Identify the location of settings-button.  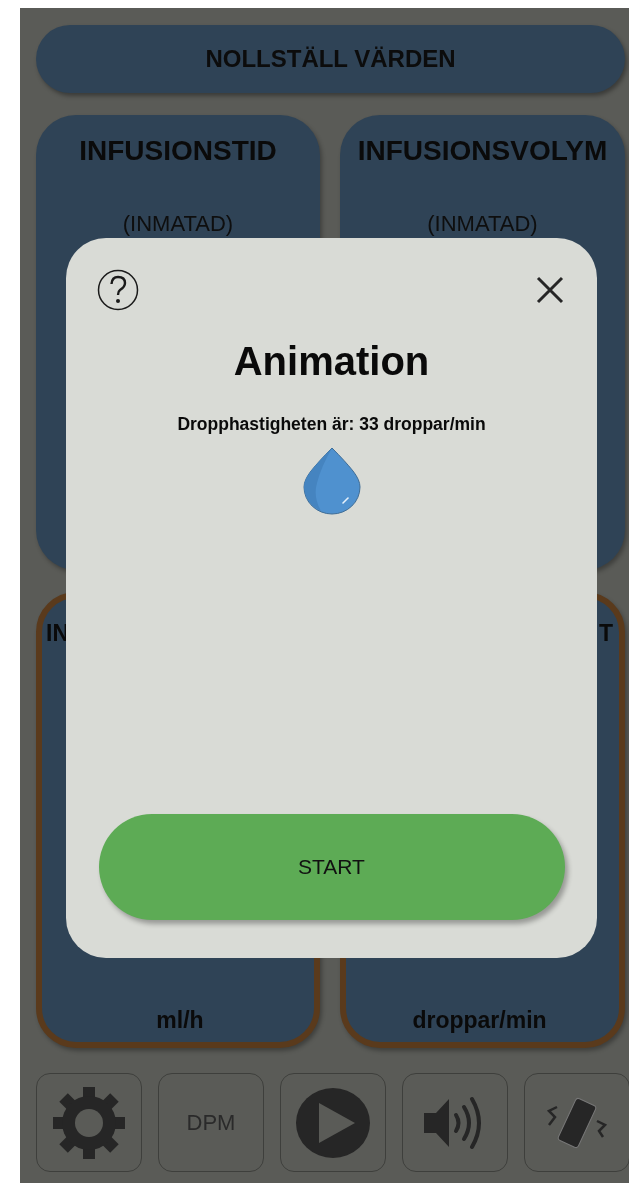
(89, 1122).